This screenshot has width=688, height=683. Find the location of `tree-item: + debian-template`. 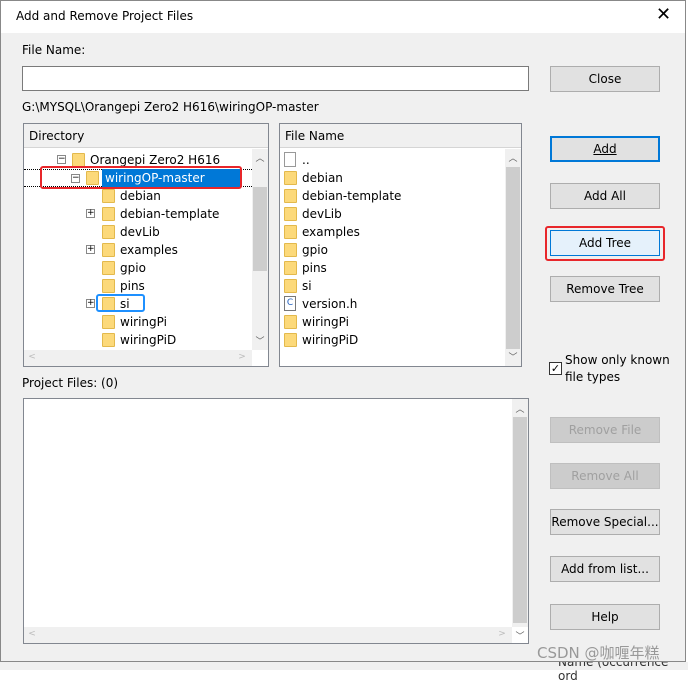

tree-item: + debian-template is located at coordinates (138, 214).